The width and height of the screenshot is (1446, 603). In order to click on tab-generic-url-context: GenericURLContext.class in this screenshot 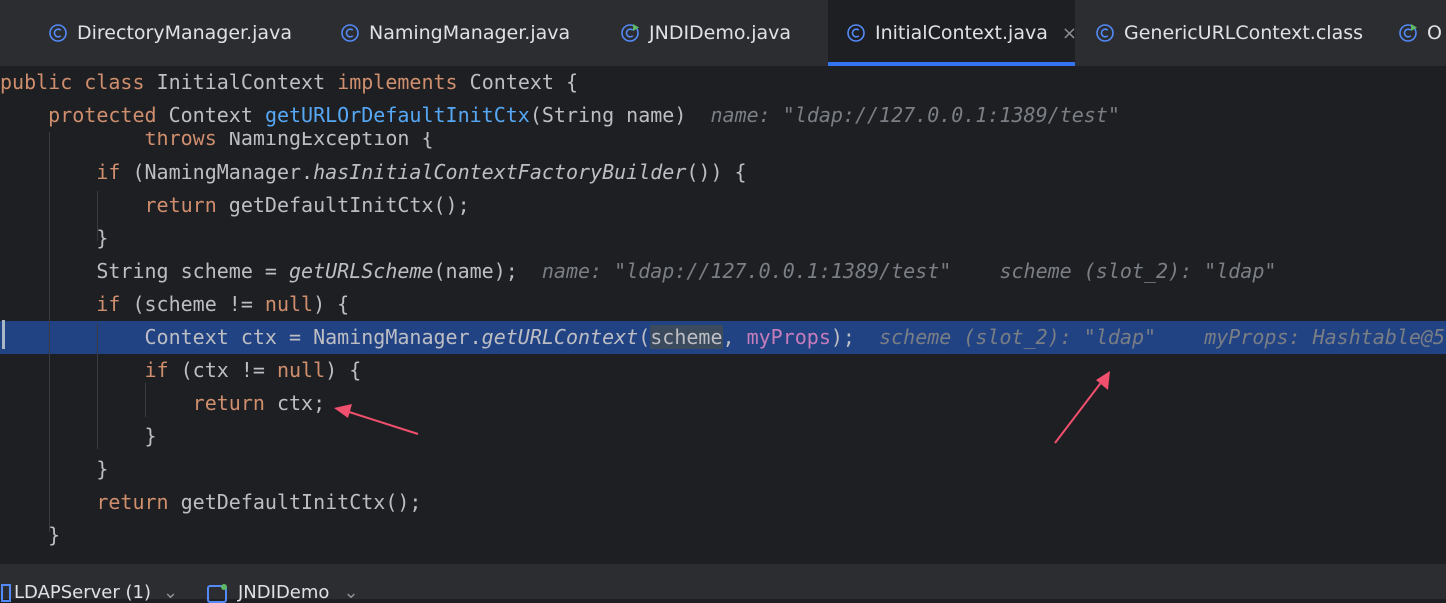, I will do `click(1229, 33)`.